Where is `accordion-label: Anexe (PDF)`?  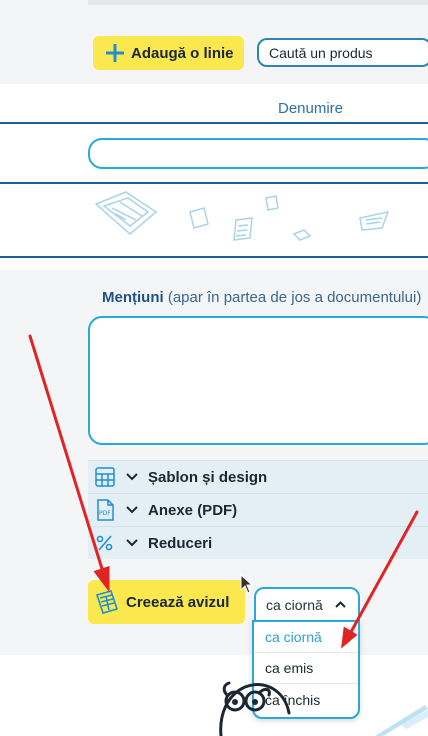
accordion-label: Anexe (PDF) is located at coordinates (193, 510).